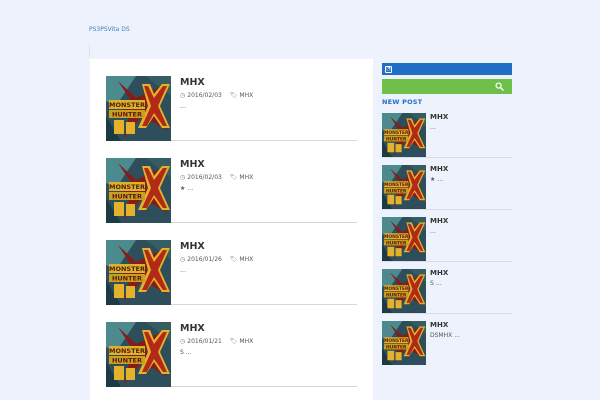  What do you see at coordinates (447, 86) in the screenshot?
I see `search-box` at bounding box center [447, 86].